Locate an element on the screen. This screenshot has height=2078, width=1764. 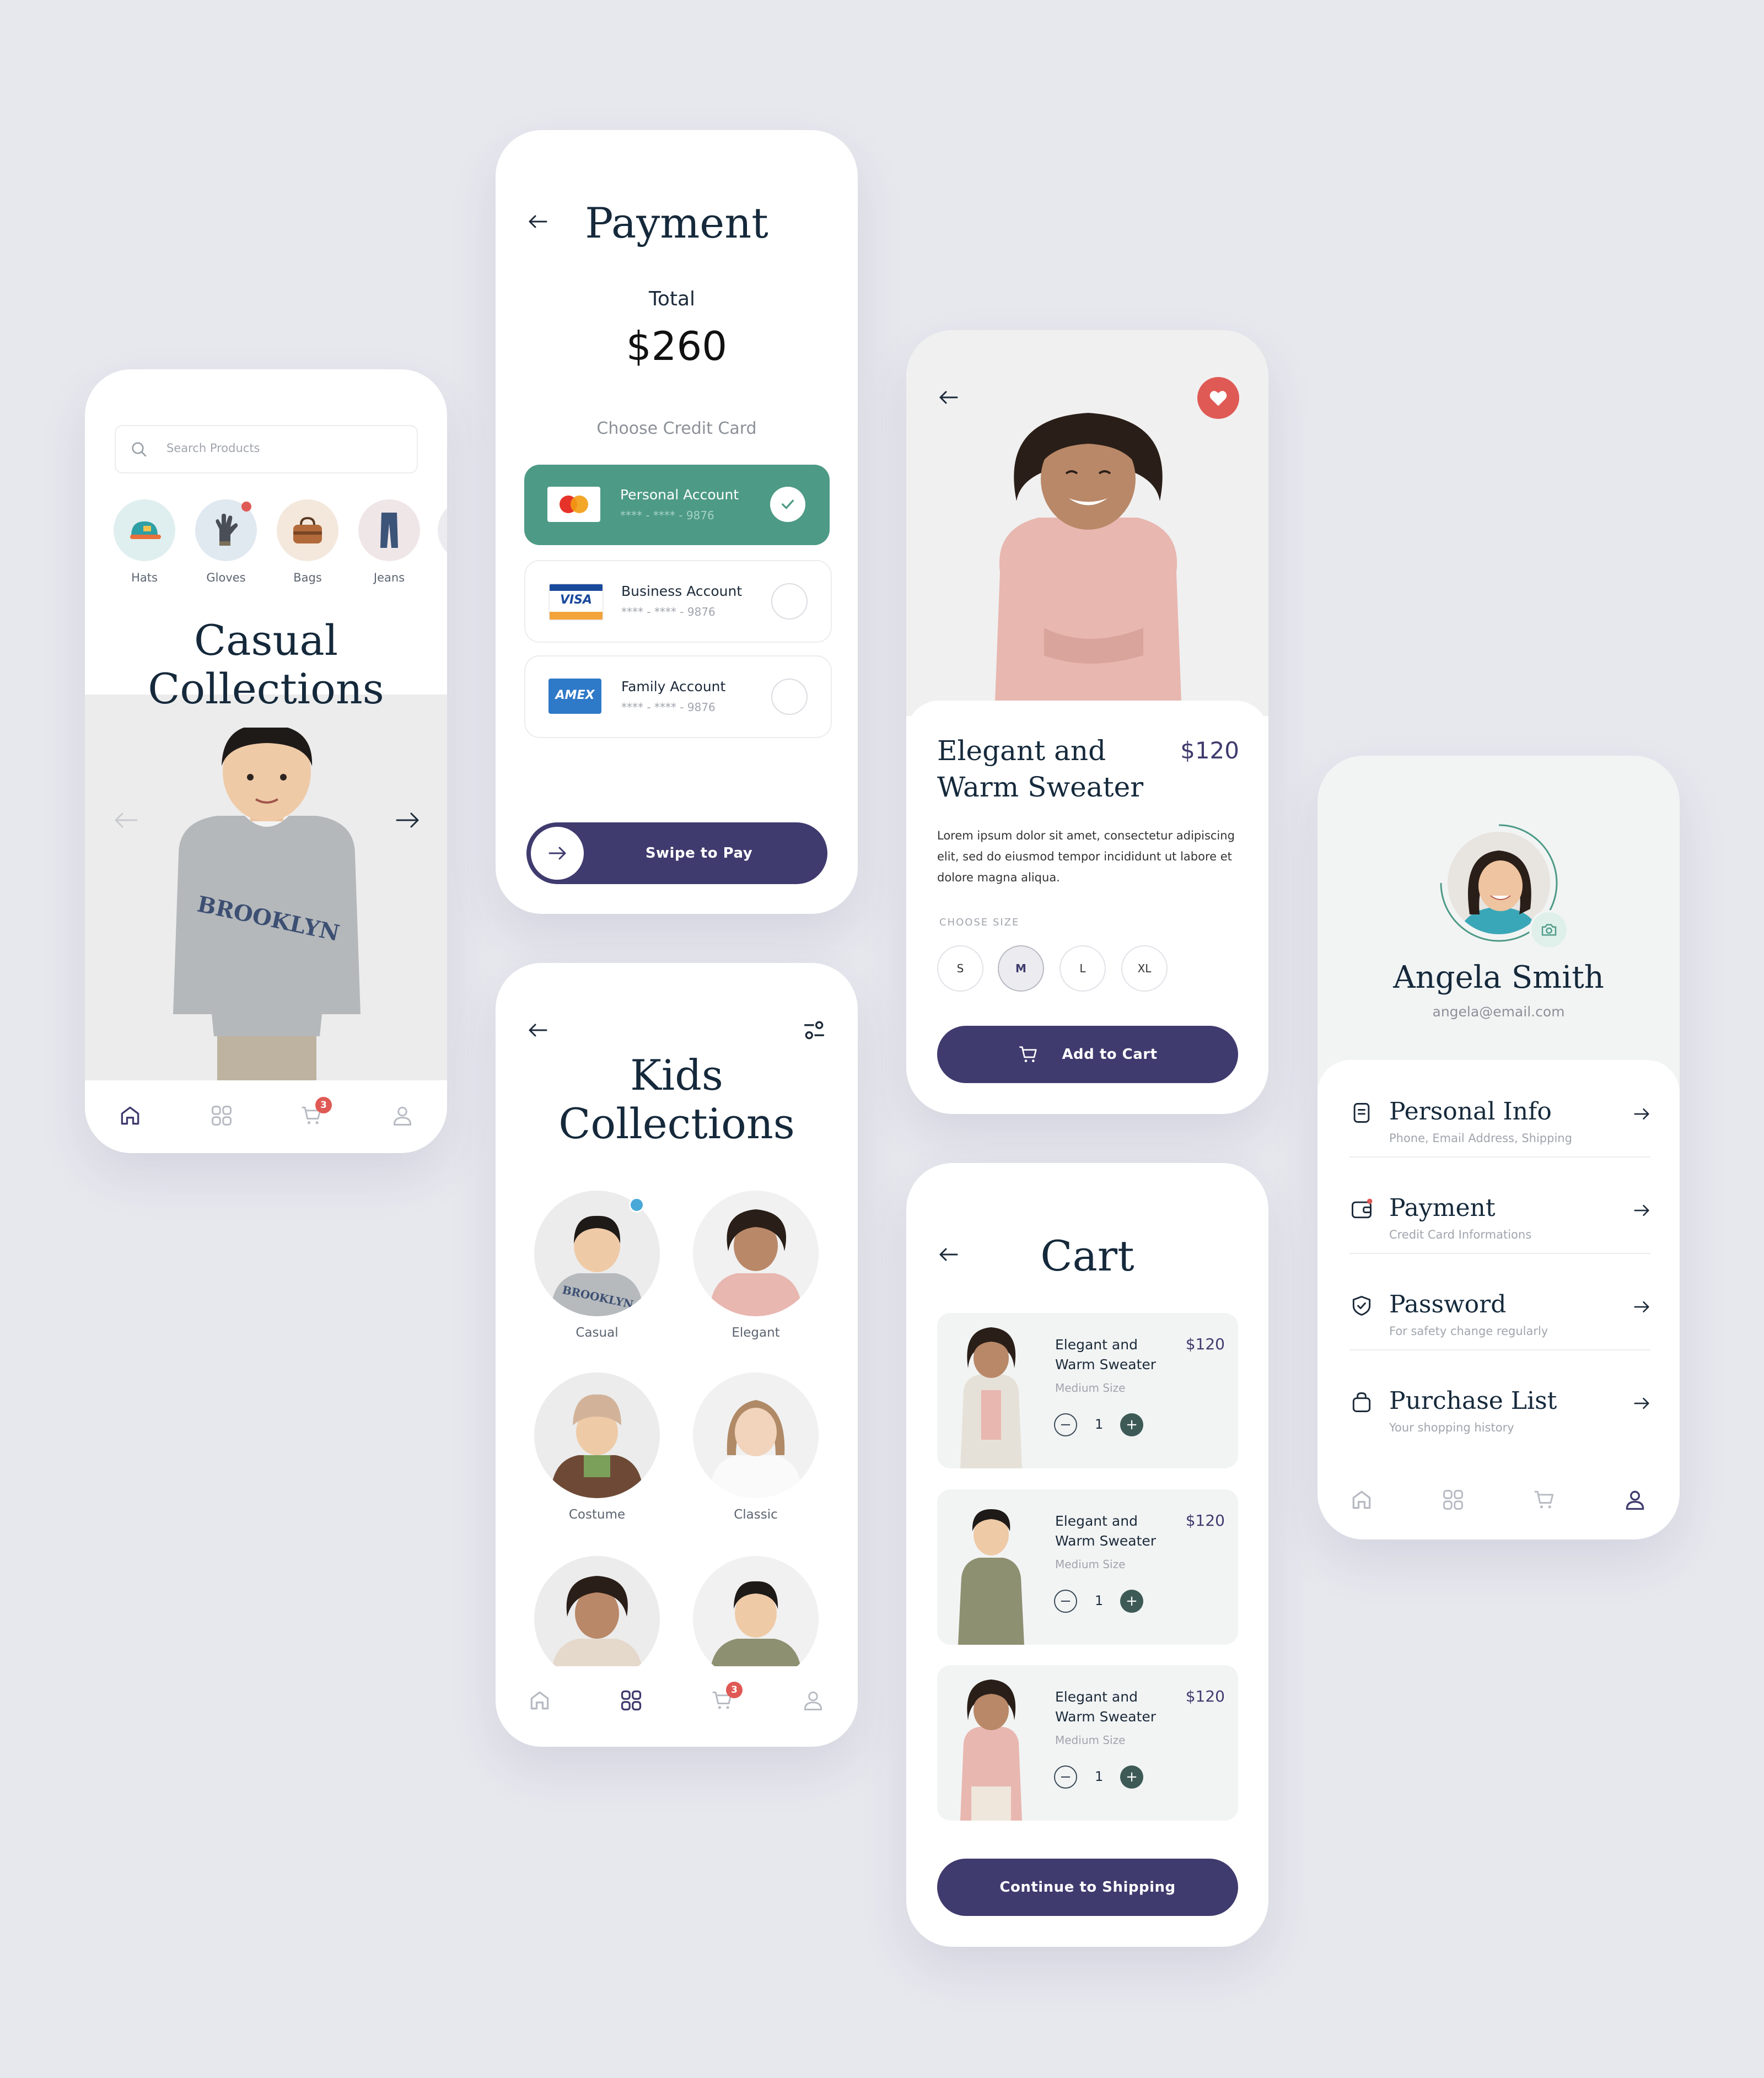
menu-item-subtitle: Phone, Email Address, Shipping is located at coordinates (1480, 1138).